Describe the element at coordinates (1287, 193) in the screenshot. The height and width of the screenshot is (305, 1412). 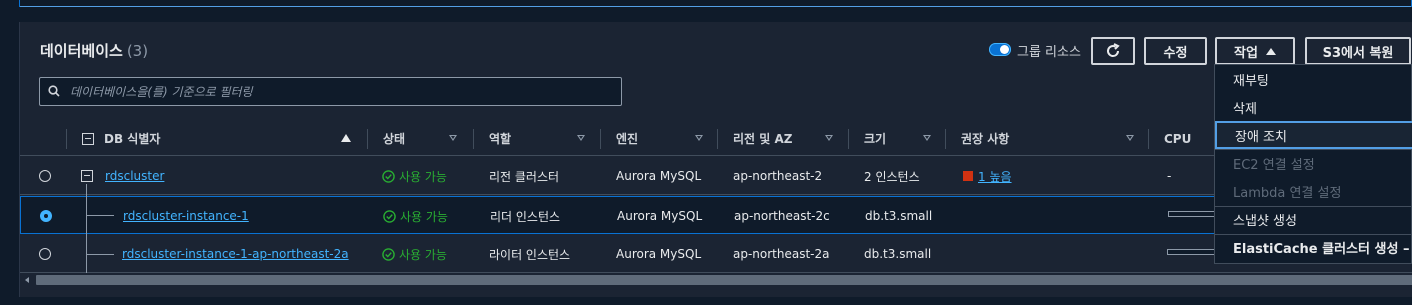
I see `menu-item-lambda-connection: Lambda 연결 설정` at that location.